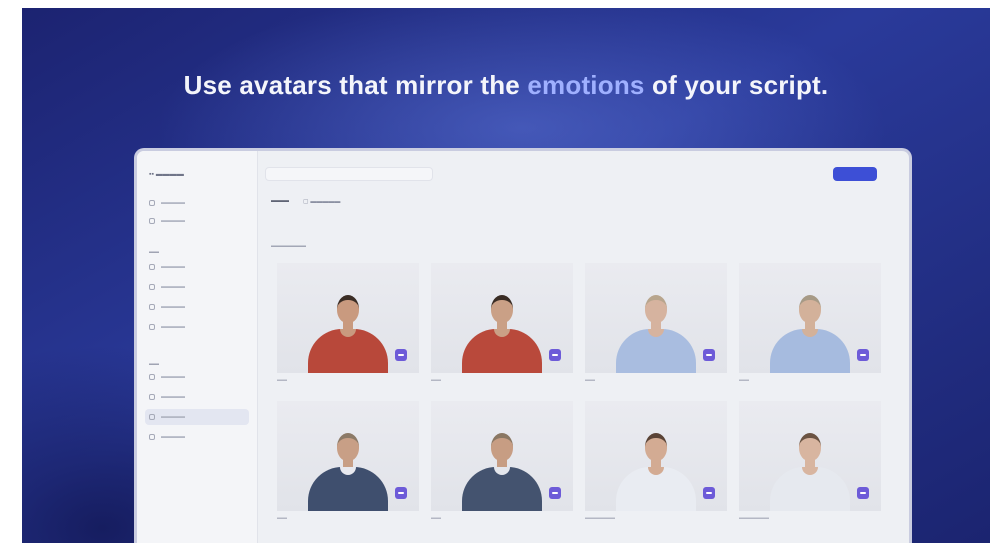  I want to click on search-input, so click(349, 174).